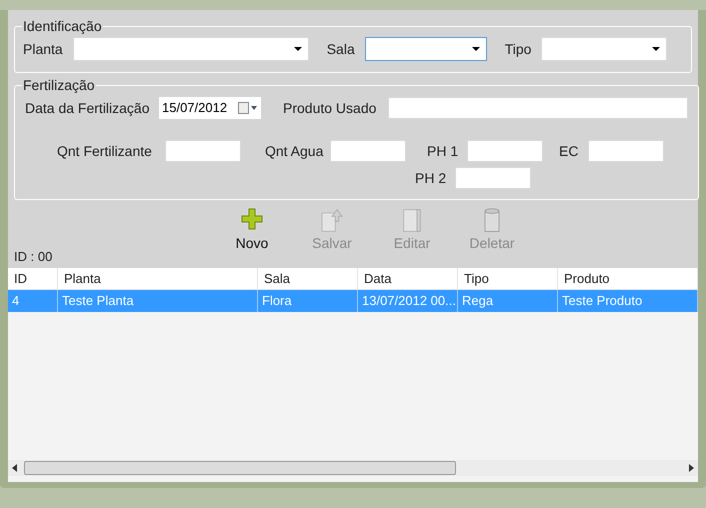 Image resolution: width=706 pixels, height=508 pixels. What do you see at coordinates (62, 26) in the screenshot?
I see `group-title: Identificação` at bounding box center [62, 26].